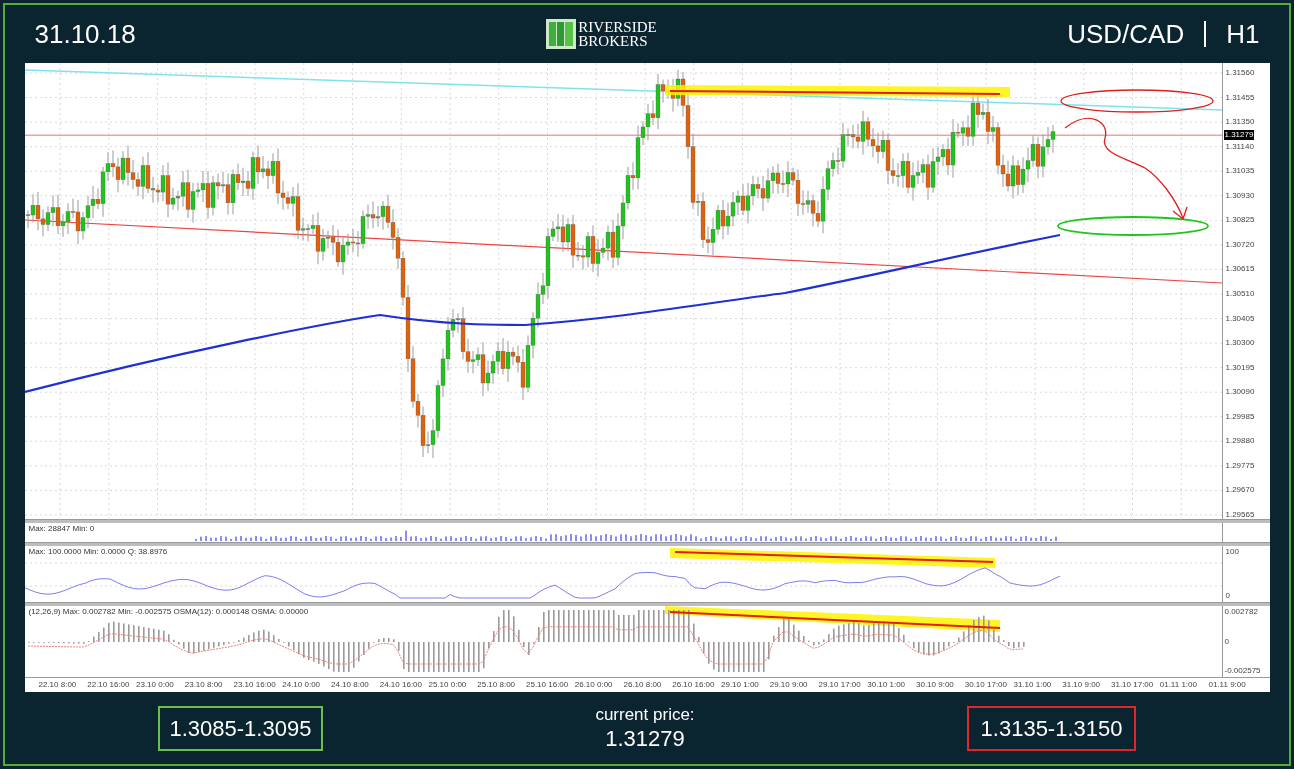 This screenshot has height=769, width=1294. Describe the element at coordinates (839, 685) in the screenshot. I see `time-label: 29.10 17:00` at that location.